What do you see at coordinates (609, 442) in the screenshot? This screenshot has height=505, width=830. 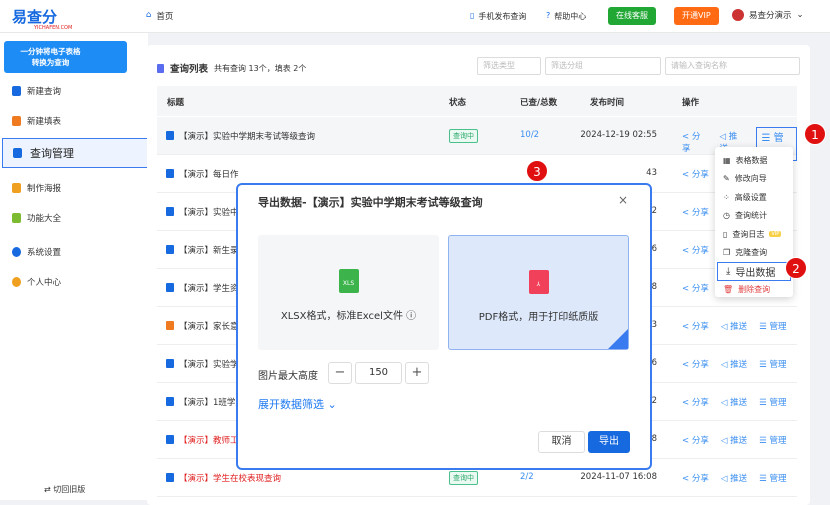 I see `export-button: 导出` at bounding box center [609, 442].